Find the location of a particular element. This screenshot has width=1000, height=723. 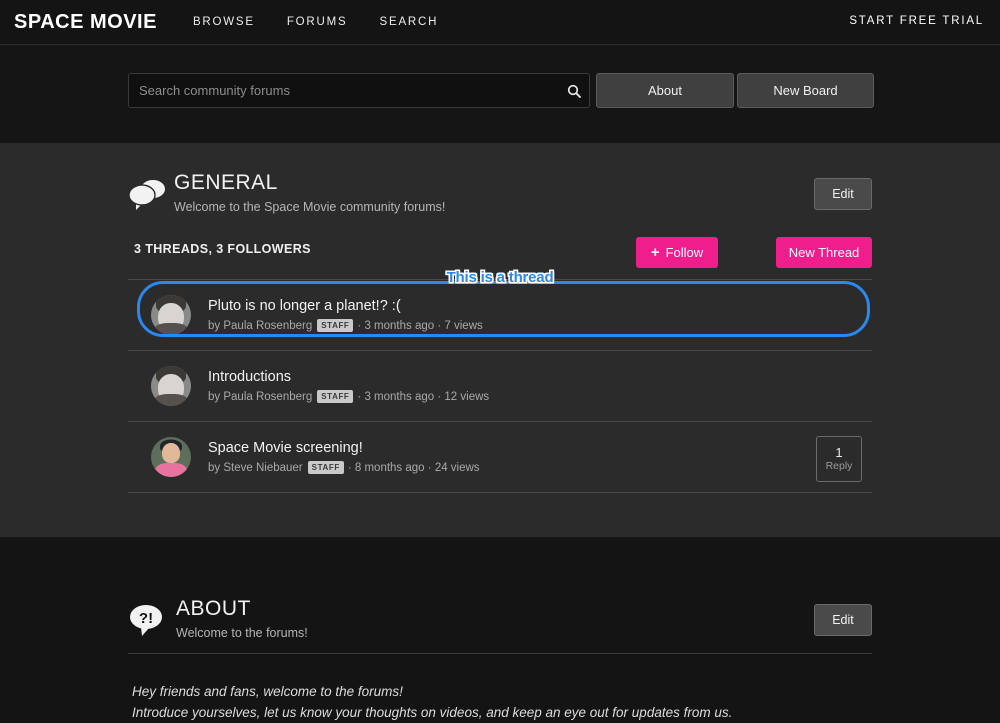

nav-links: BROWSE FORUMS SEARCH is located at coordinates (315, 22).